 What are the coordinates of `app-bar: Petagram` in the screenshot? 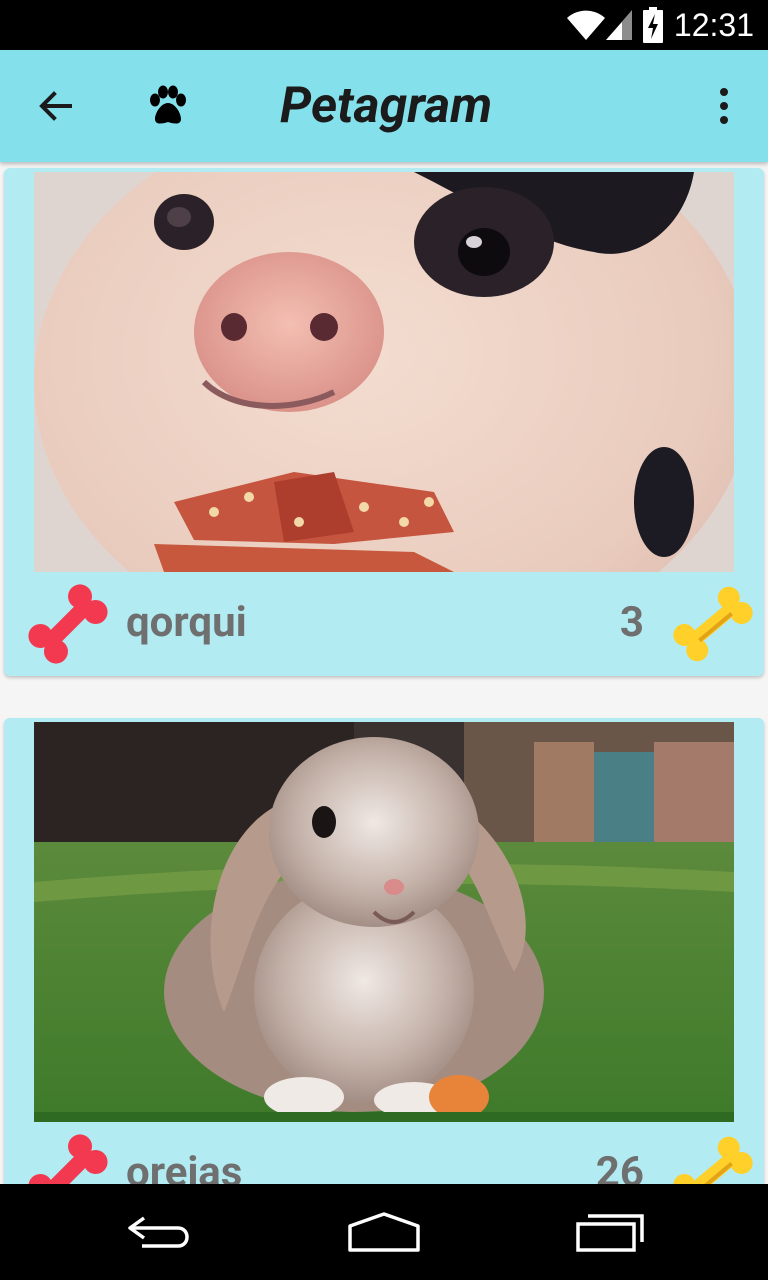 It's located at (384, 106).